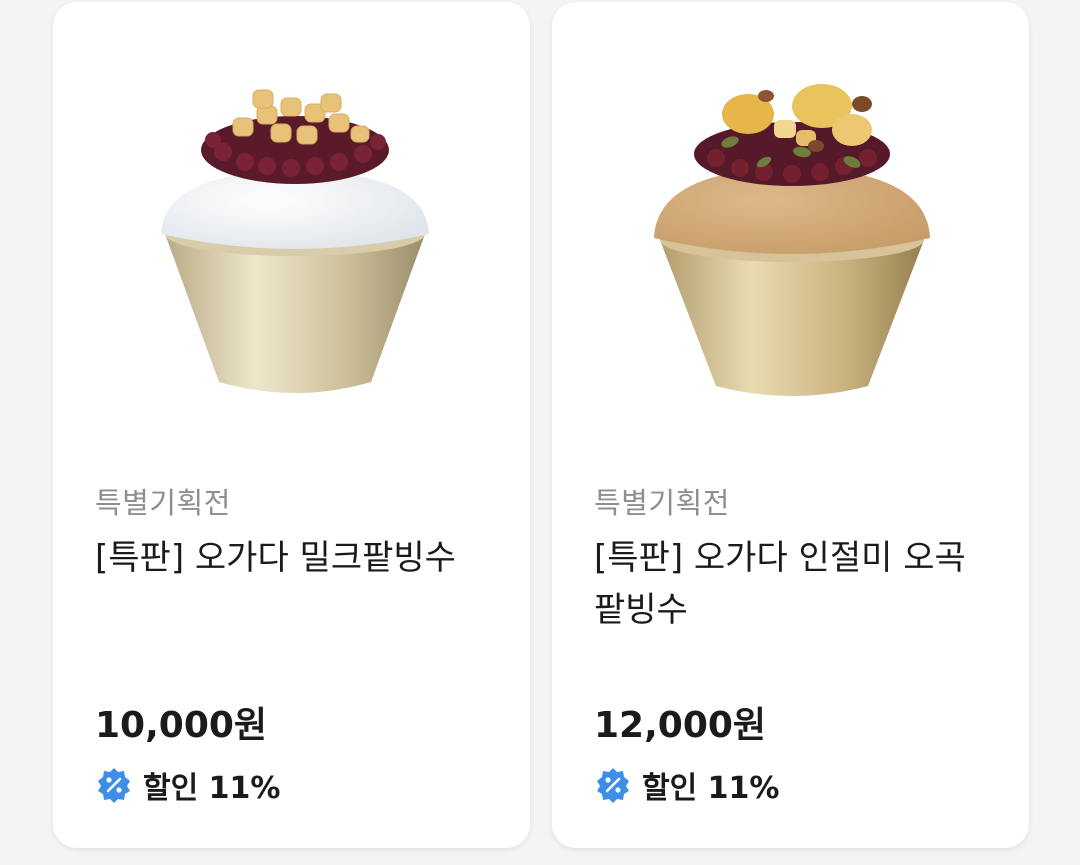  What do you see at coordinates (680, 725) in the screenshot?
I see `product-price: 12,000원` at bounding box center [680, 725].